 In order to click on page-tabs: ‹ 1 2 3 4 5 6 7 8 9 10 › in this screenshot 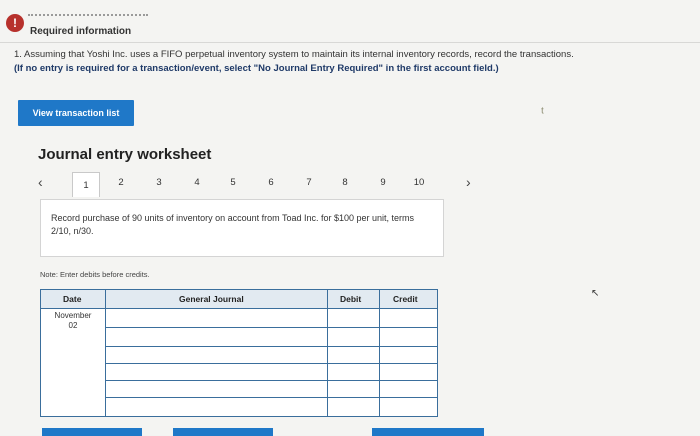, I will do `click(263, 184)`.